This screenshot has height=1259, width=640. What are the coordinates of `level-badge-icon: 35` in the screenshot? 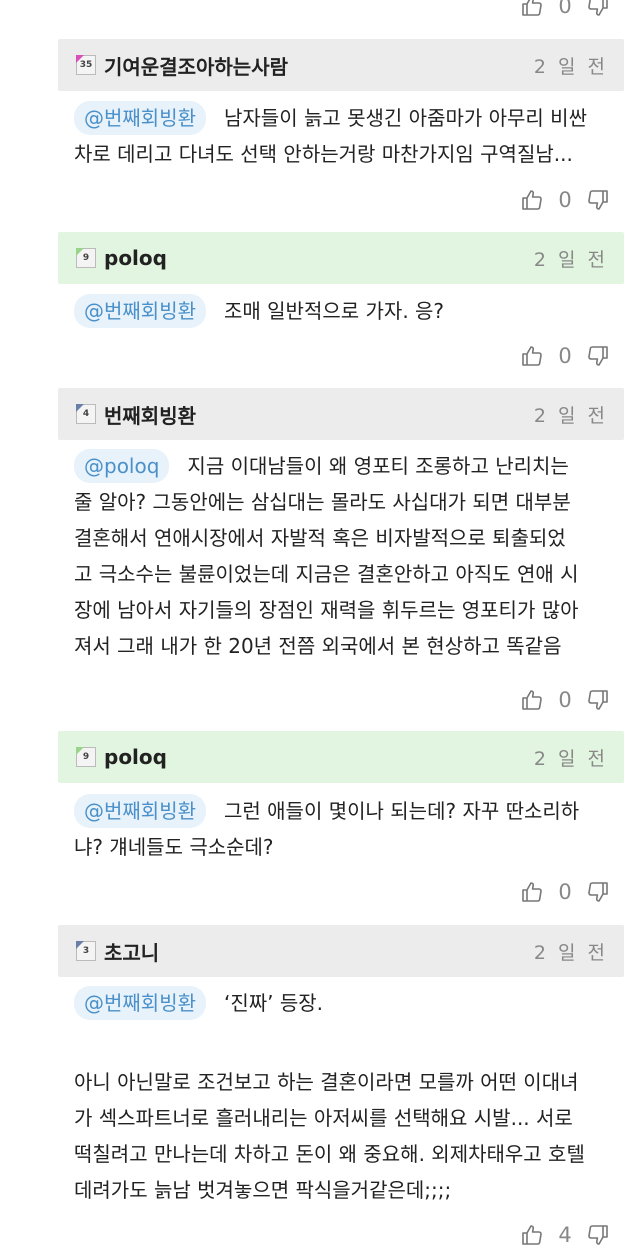 It's located at (86, 65).